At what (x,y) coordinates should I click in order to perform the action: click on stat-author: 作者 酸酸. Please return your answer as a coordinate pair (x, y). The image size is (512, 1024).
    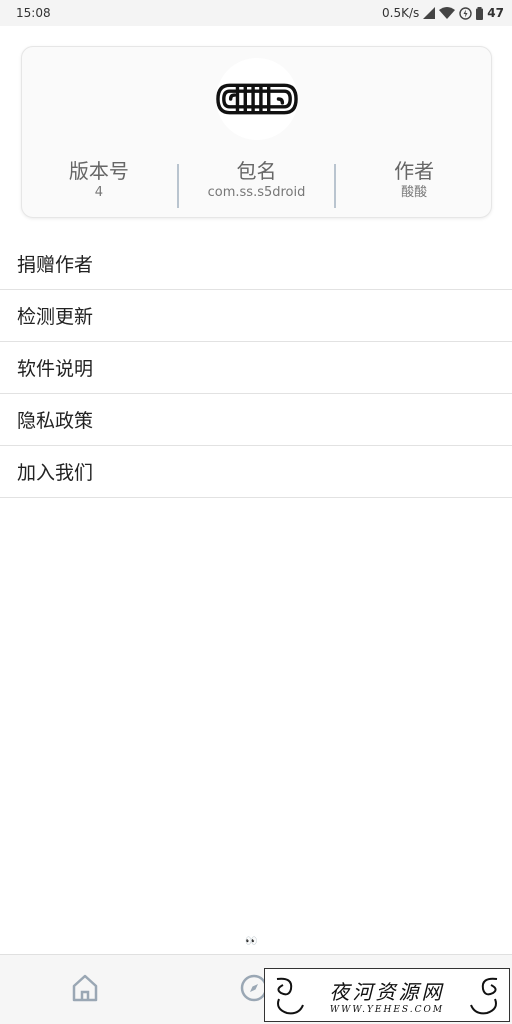
    Looking at the image, I should click on (414, 184).